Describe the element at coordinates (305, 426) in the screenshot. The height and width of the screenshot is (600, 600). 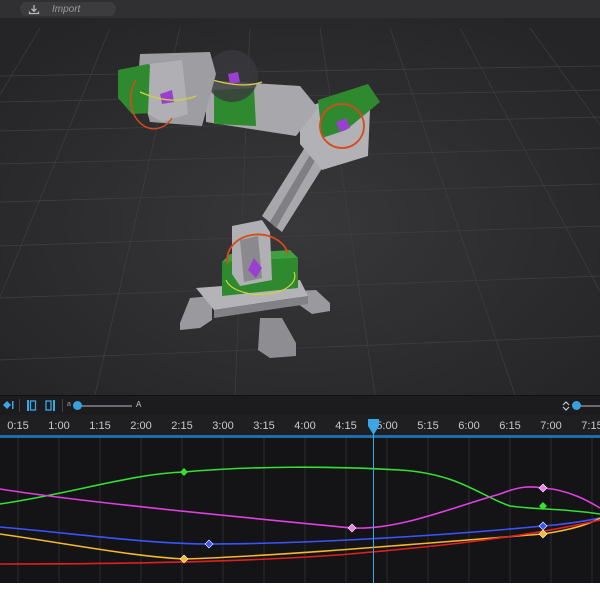
I see `tick-label: 4:00` at that location.